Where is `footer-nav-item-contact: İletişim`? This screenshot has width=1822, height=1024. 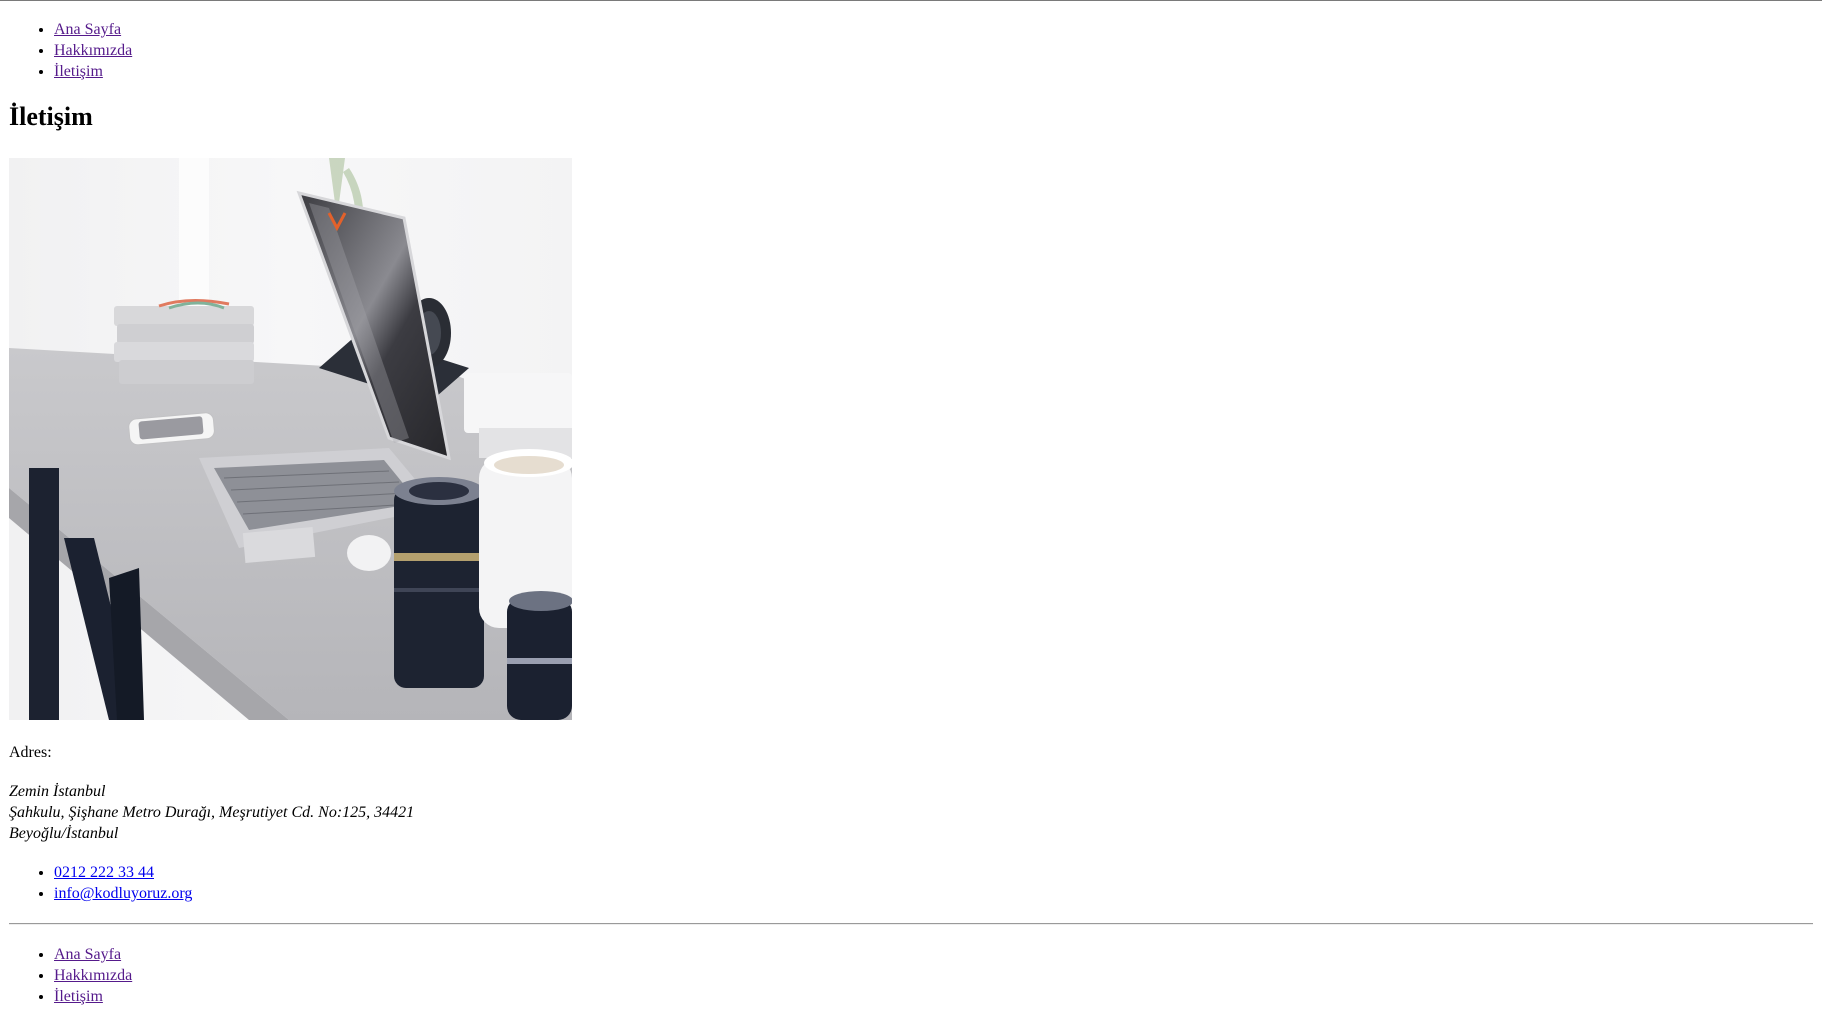
footer-nav-item-contact: İletişim is located at coordinates (93, 996).